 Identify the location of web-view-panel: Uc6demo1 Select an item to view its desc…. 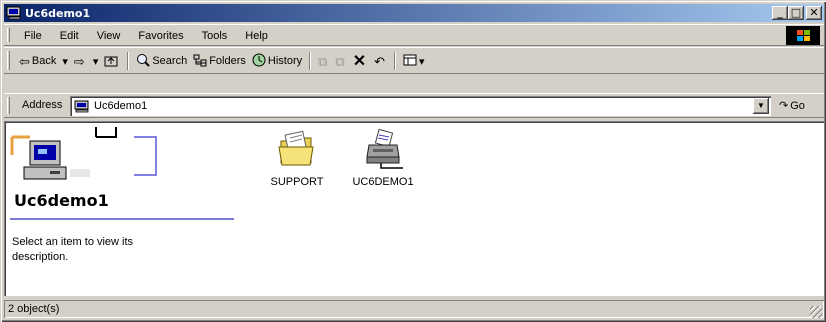
(122, 207).